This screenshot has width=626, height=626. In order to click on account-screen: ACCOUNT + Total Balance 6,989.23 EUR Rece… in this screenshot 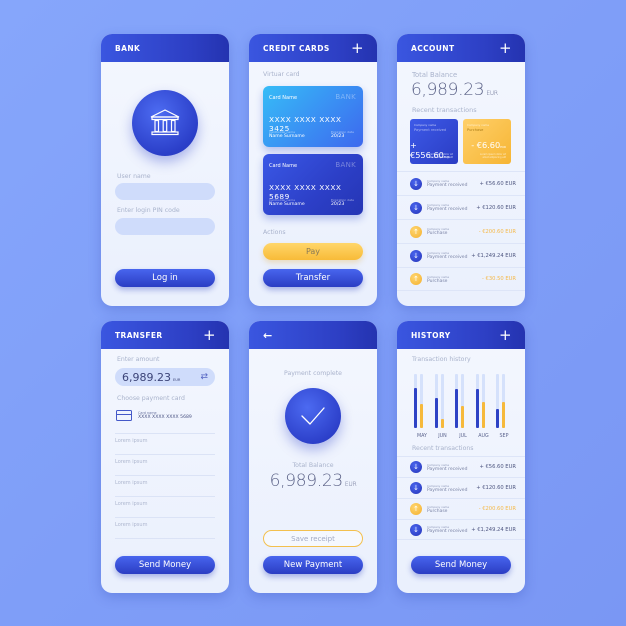, I will do `click(461, 170)`.